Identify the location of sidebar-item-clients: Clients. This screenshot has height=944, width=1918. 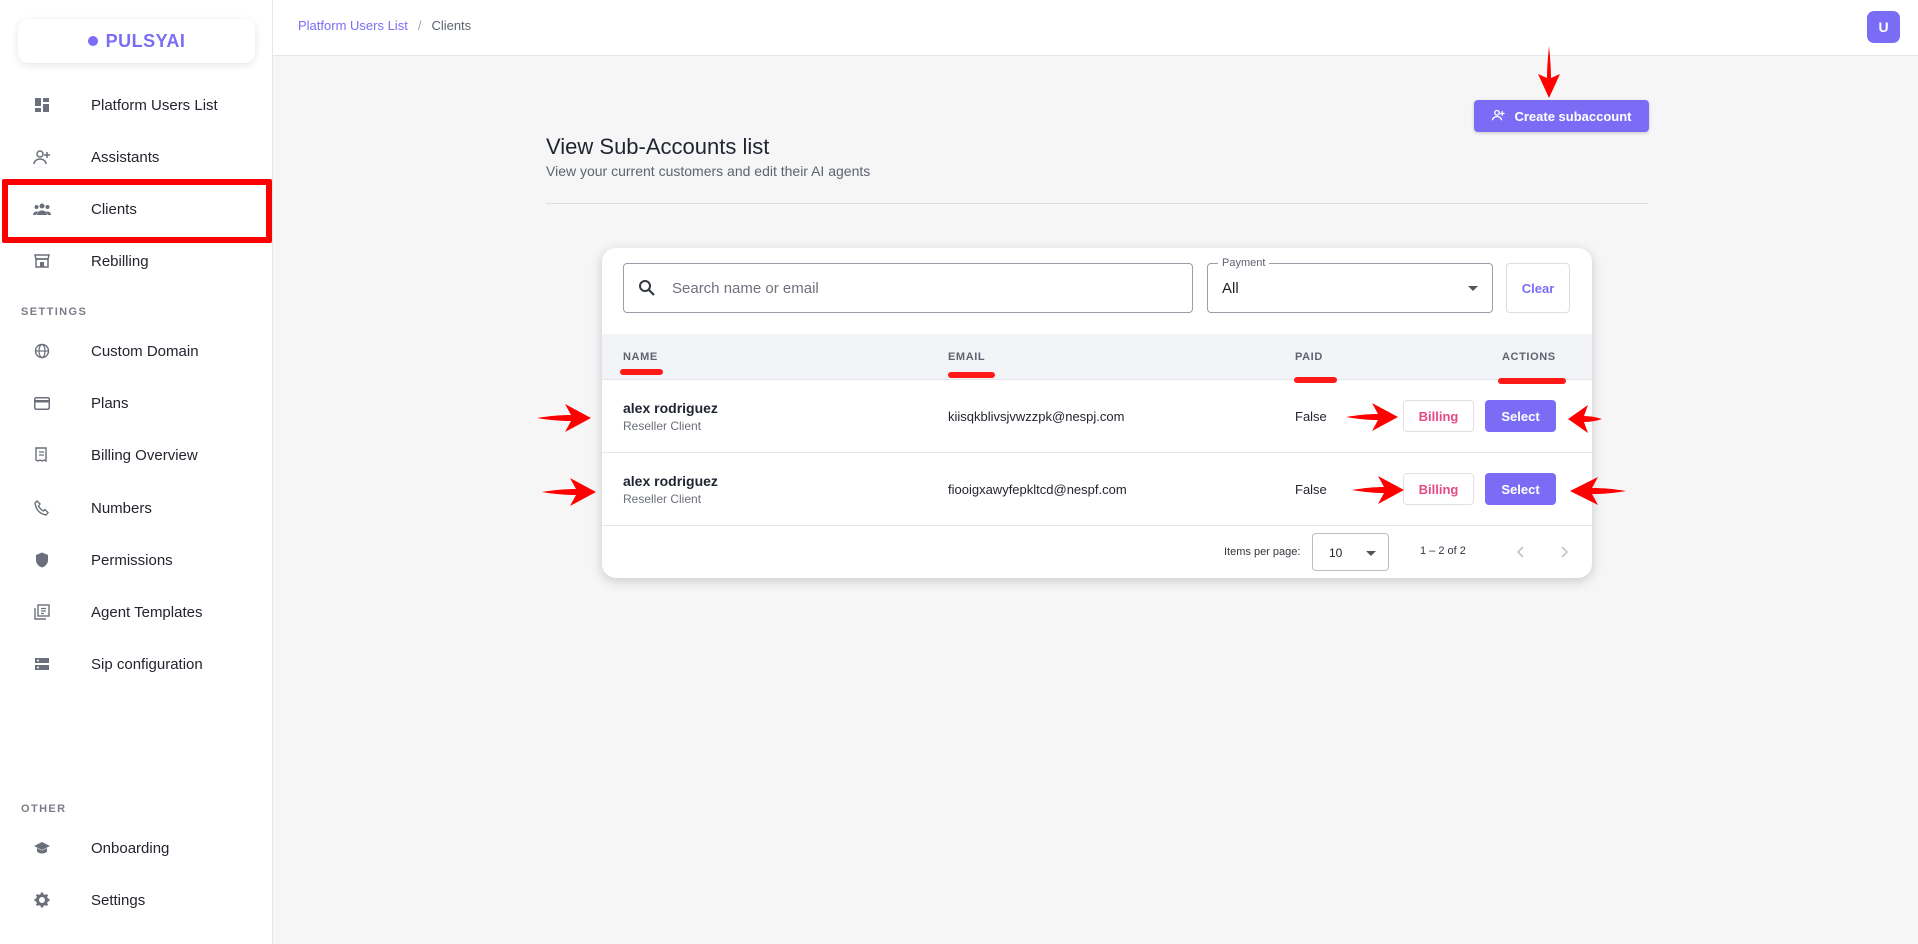
(136, 209).